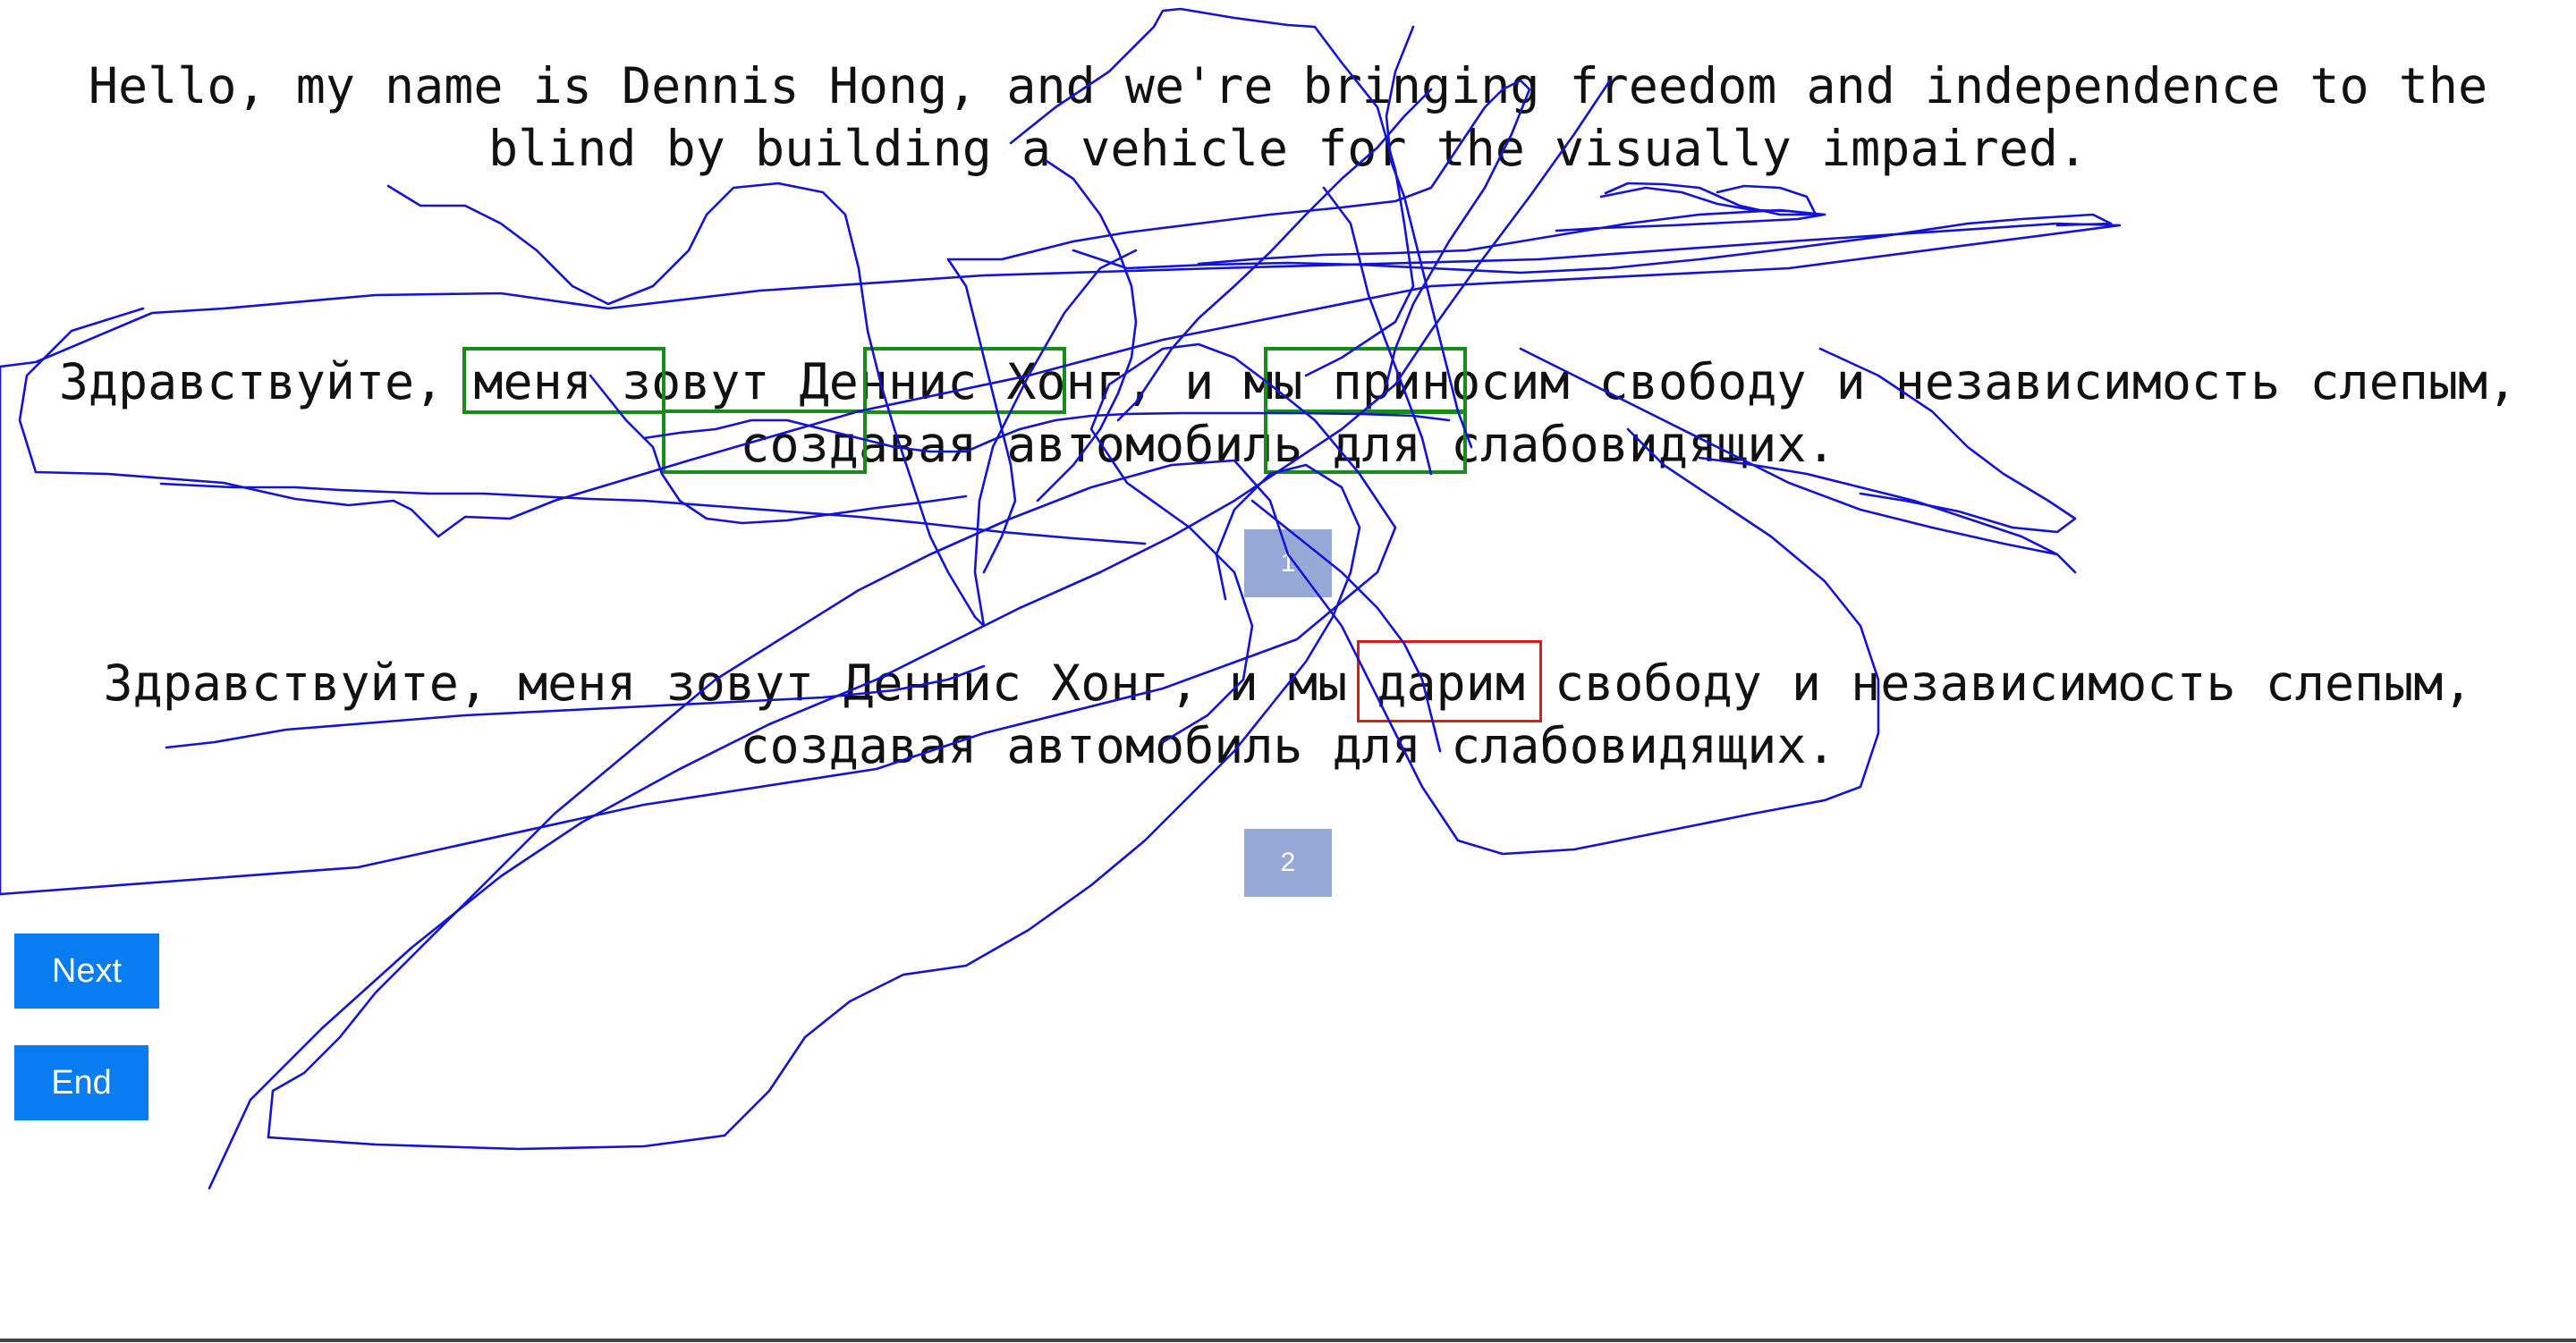 The width and height of the screenshot is (2576, 1343). What do you see at coordinates (86, 971) in the screenshot?
I see `next-button: Next` at bounding box center [86, 971].